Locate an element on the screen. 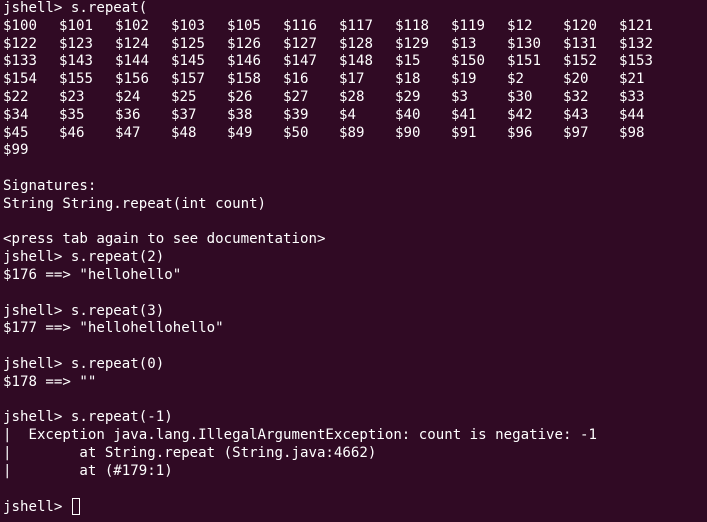 This screenshot has height=522, width=707. completion-item: $27 is located at coordinates (296, 96).